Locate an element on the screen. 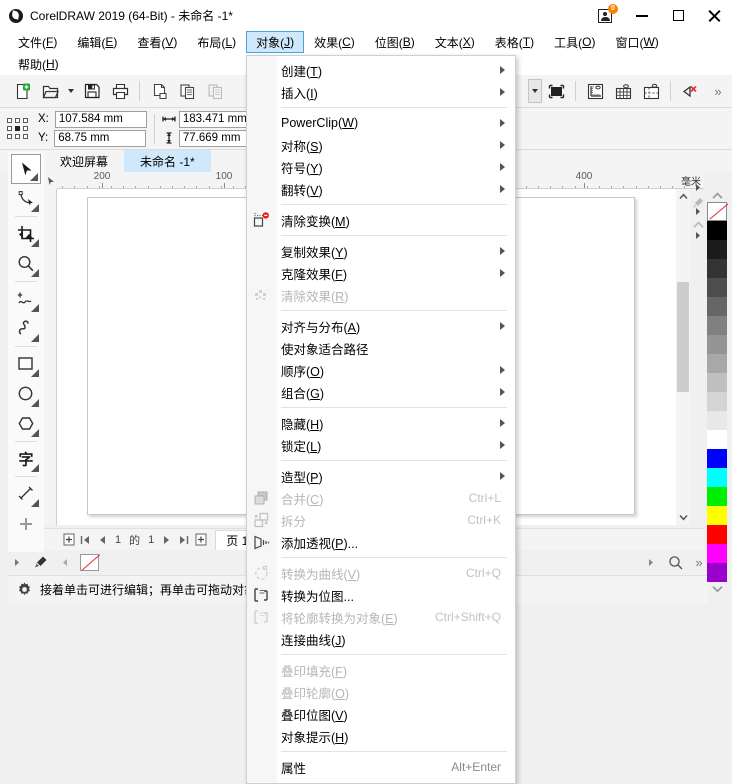 Image resolution: width=732 pixels, height=784 pixels. colorrow-next-button is located at coordinates (651, 562).